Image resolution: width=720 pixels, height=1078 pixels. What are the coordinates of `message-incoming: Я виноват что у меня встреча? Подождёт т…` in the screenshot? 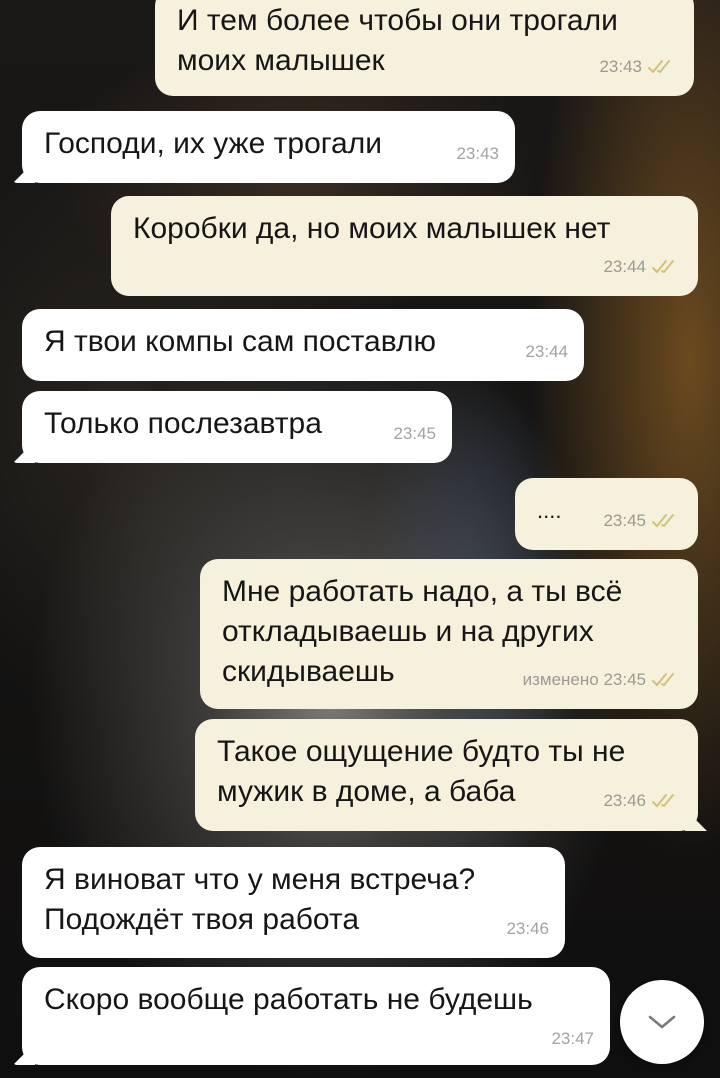 It's located at (293, 902).